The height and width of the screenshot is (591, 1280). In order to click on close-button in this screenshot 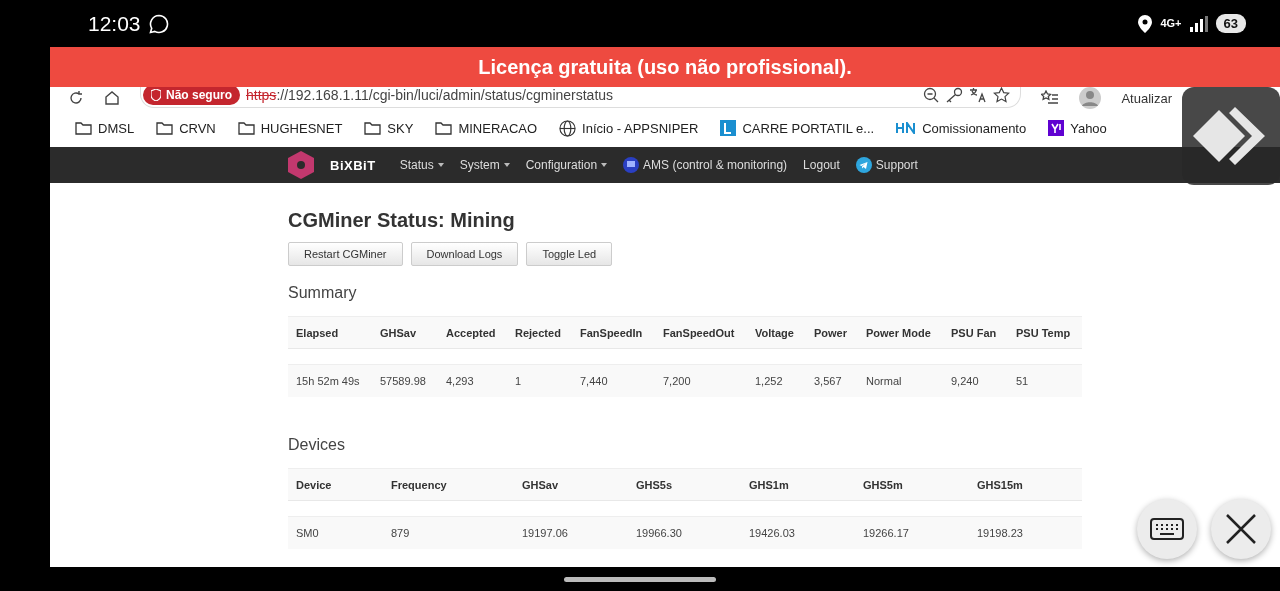, I will do `click(1241, 529)`.